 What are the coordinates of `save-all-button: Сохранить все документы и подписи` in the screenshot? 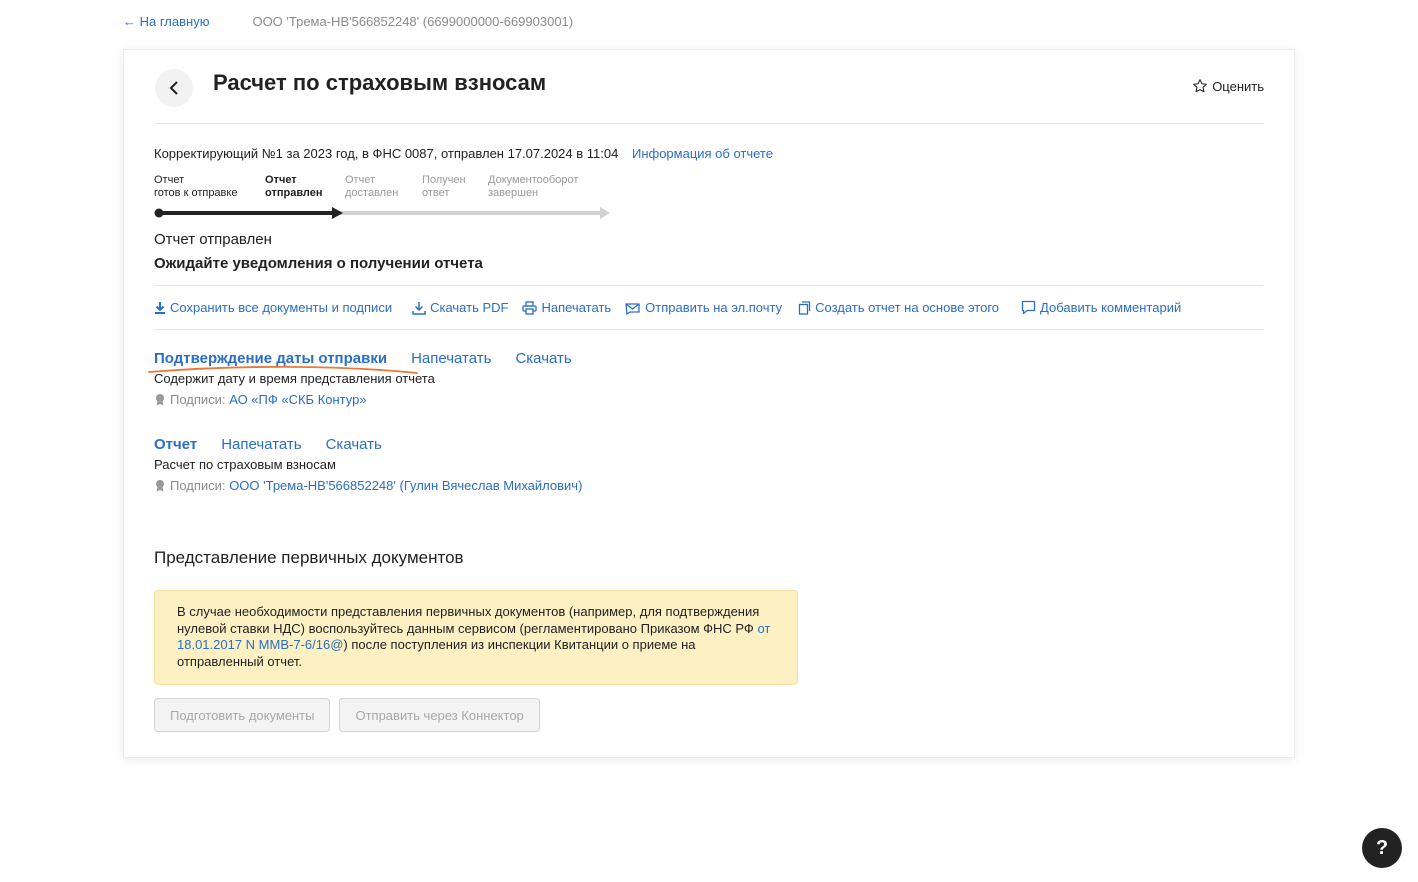 It's located at (273, 307).